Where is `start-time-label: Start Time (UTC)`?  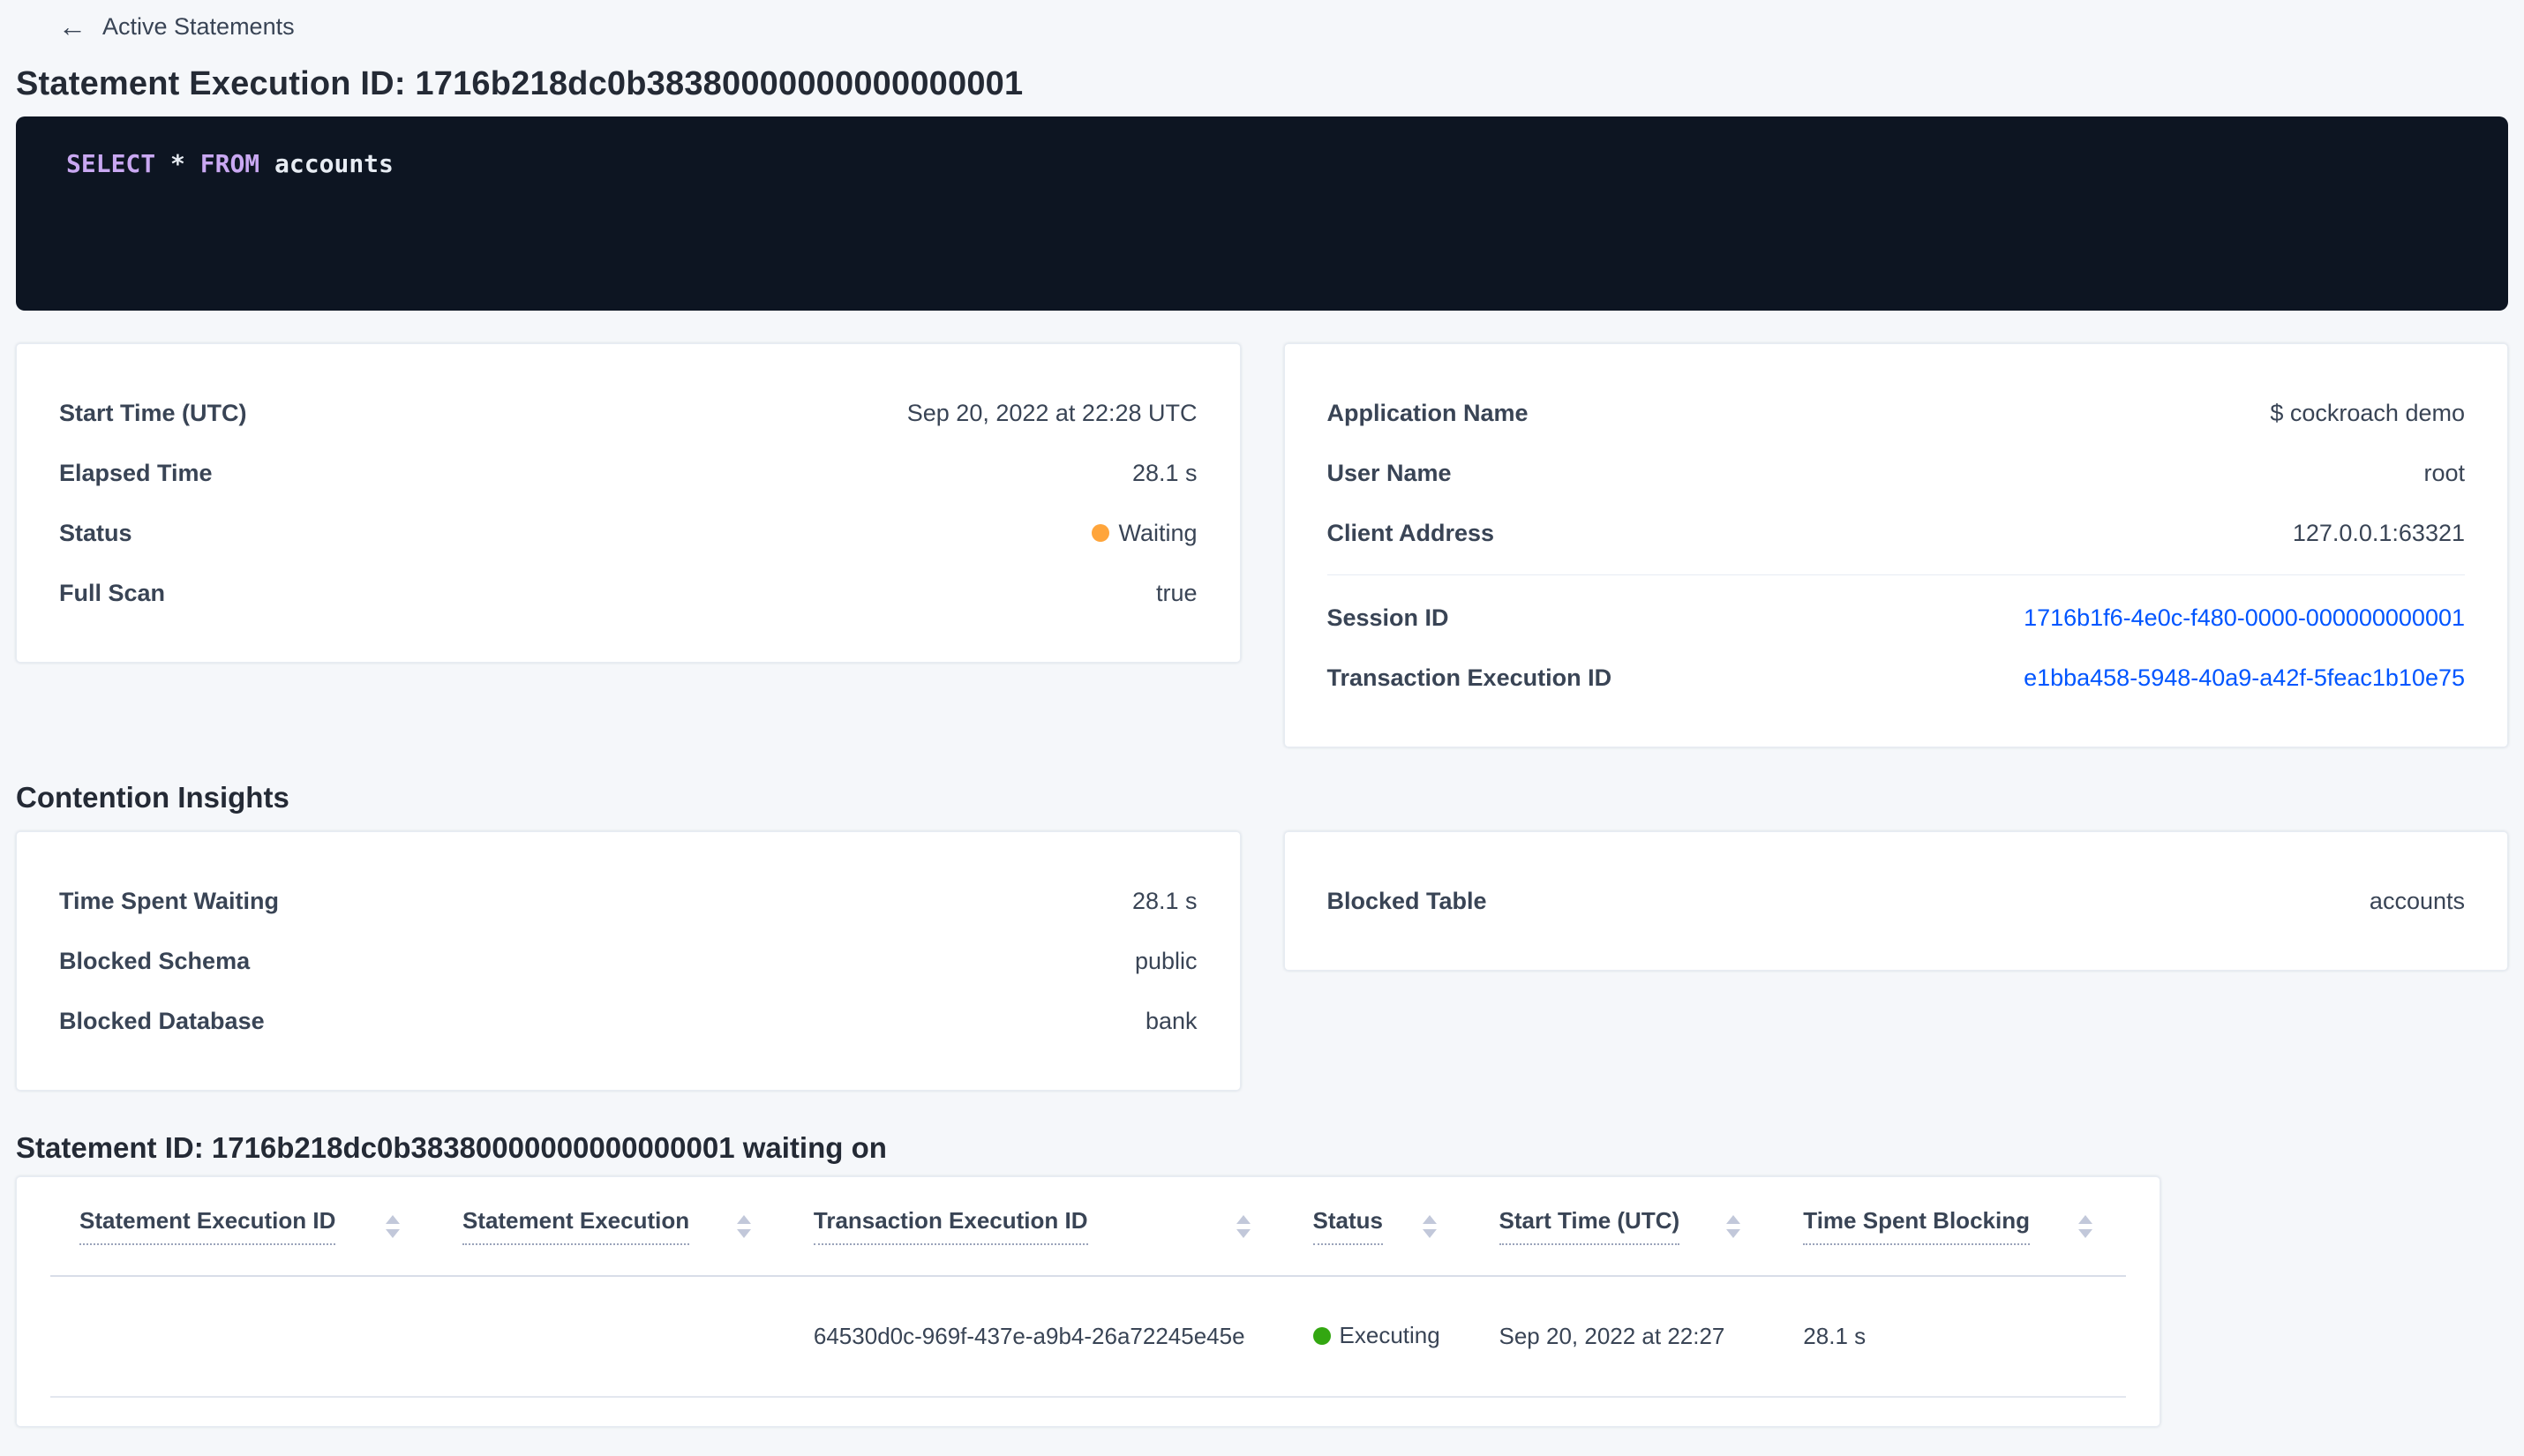
start-time-label: Start Time (UTC) is located at coordinates (153, 412).